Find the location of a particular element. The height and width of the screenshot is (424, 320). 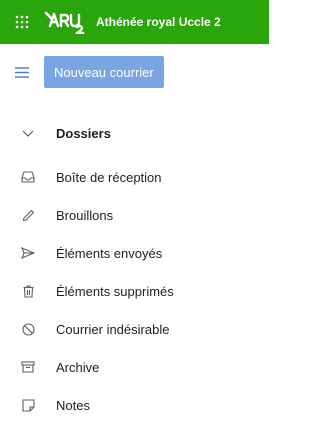

block-icon is located at coordinates (28, 329).